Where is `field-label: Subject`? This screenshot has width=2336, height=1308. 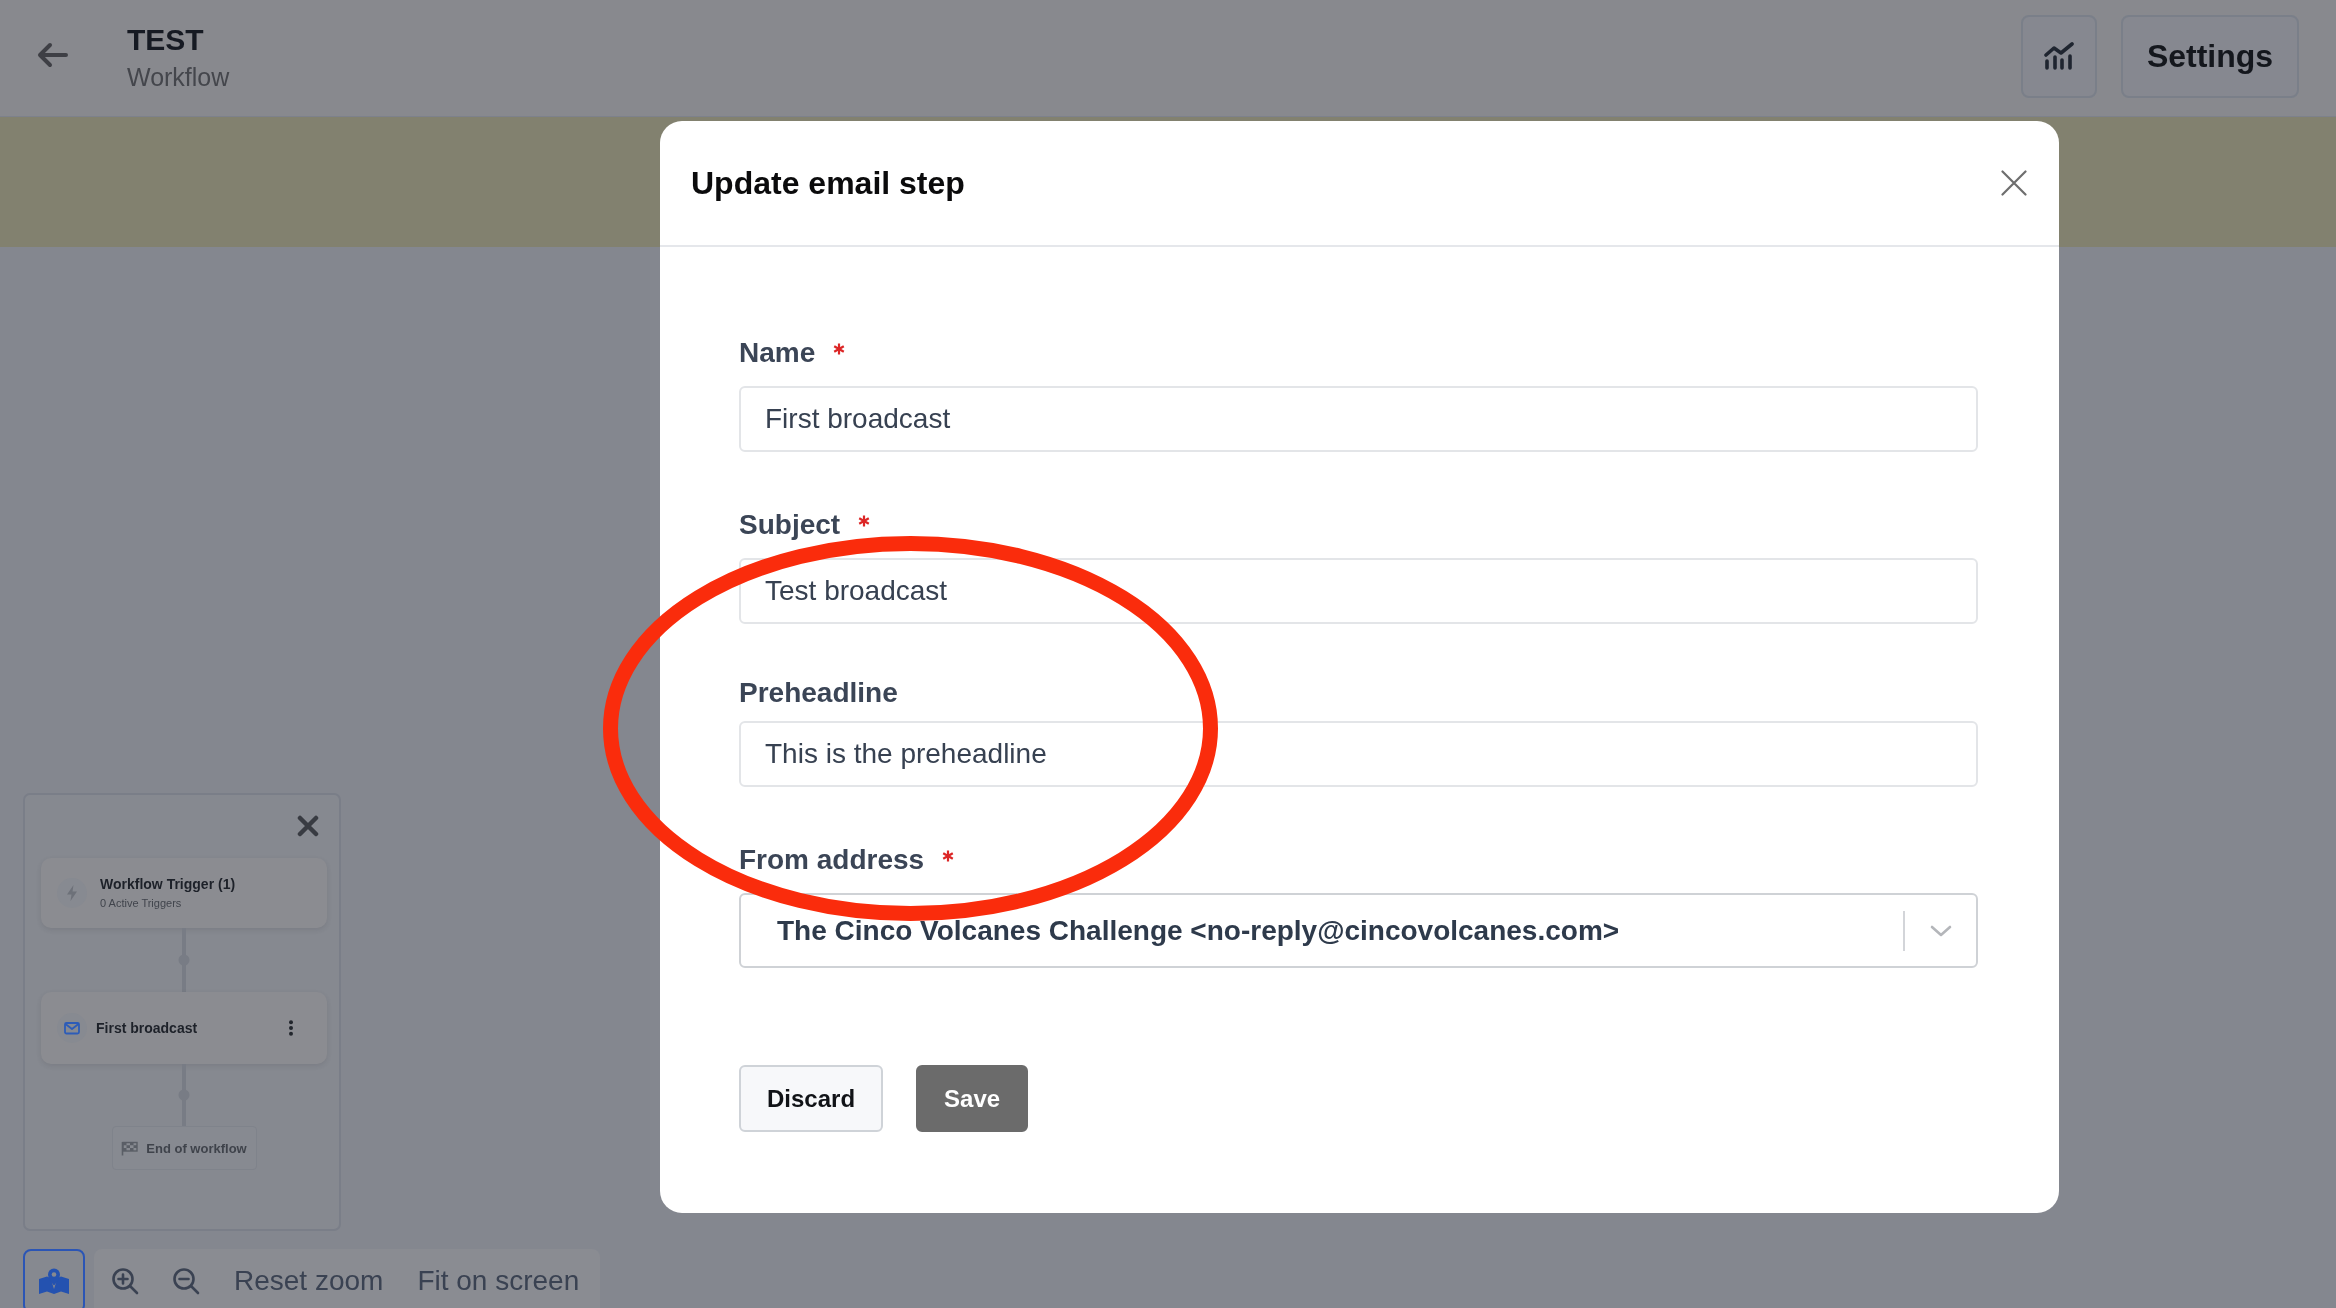 field-label: Subject is located at coordinates (790, 525).